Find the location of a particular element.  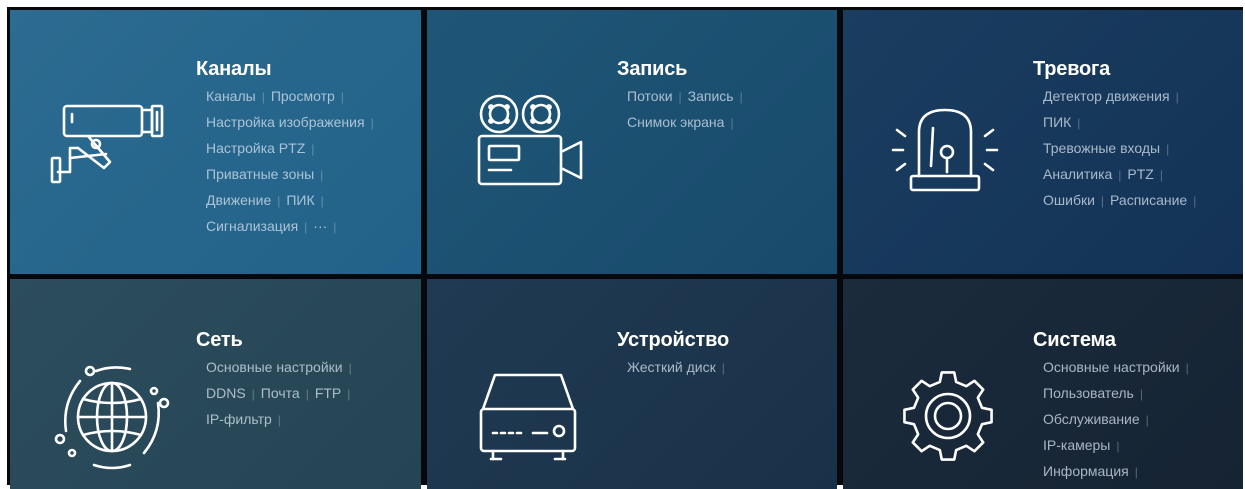

link-line: DDNS | Почта | FTP | is located at coordinates (282, 394).